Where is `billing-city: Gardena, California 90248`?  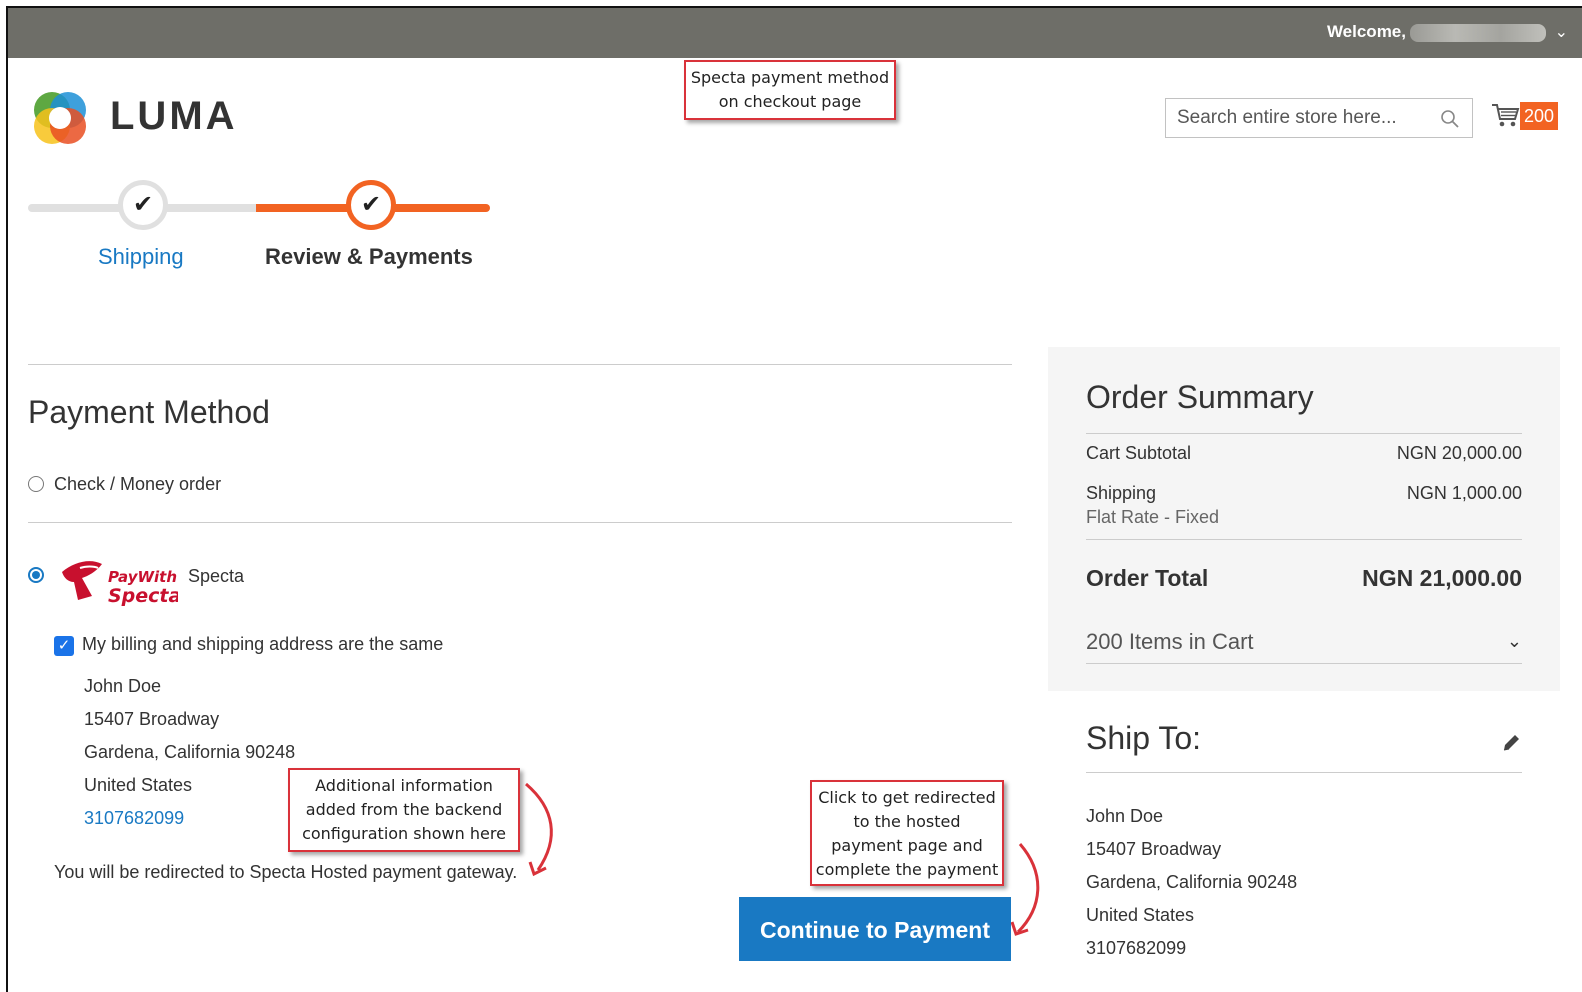 billing-city: Gardena, California 90248 is located at coordinates (190, 752).